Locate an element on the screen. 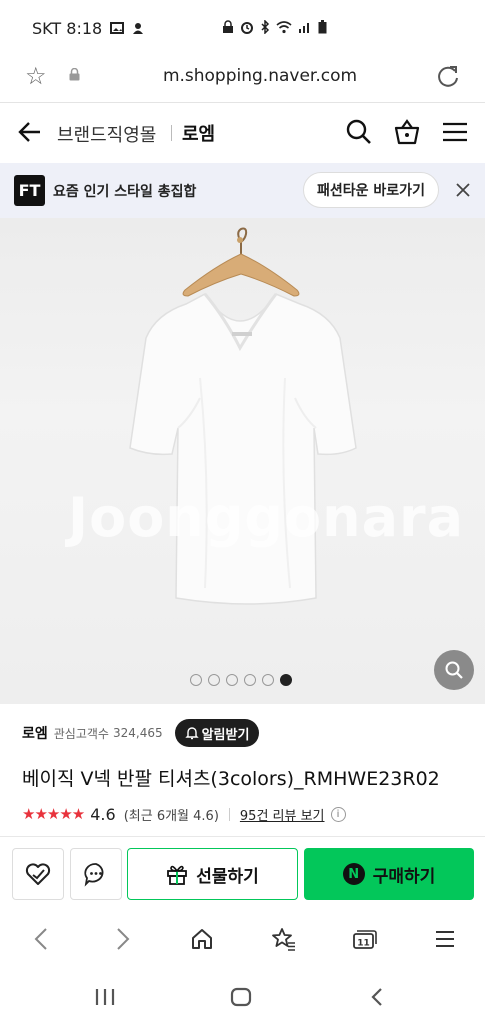 This screenshot has height=1024, width=485. info-icon: i is located at coordinates (338, 814).